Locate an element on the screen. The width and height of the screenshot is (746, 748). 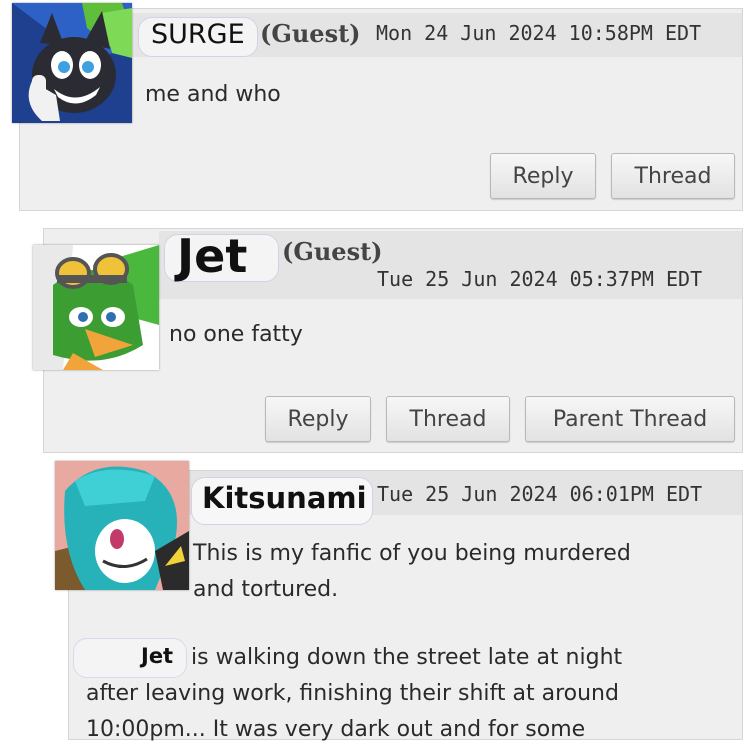
comment-body: me and who is located at coordinates (213, 94).